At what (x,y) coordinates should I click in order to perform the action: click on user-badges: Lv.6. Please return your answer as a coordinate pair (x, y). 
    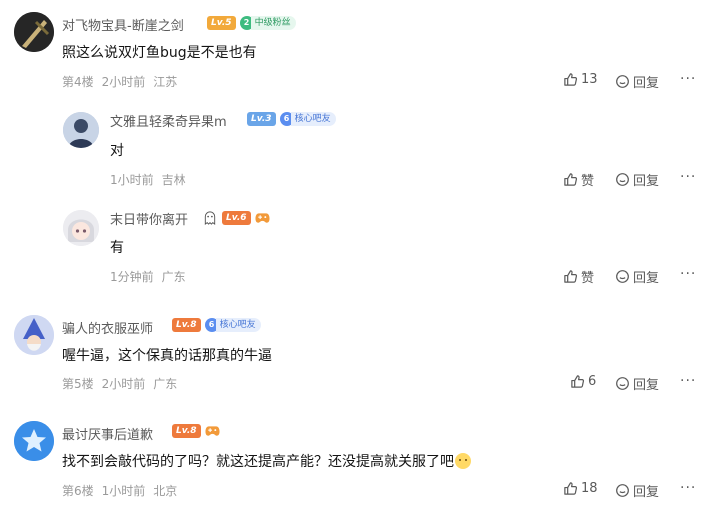
    Looking at the image, I should click on (236, 217).